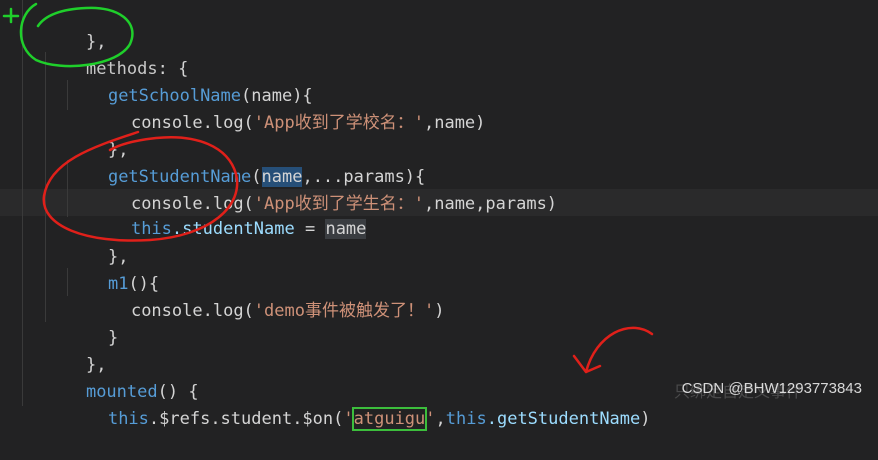 This screenshot has width=878, height=460. I want to click on refs-call: .$refs.student.$on(, so click(246, 419).